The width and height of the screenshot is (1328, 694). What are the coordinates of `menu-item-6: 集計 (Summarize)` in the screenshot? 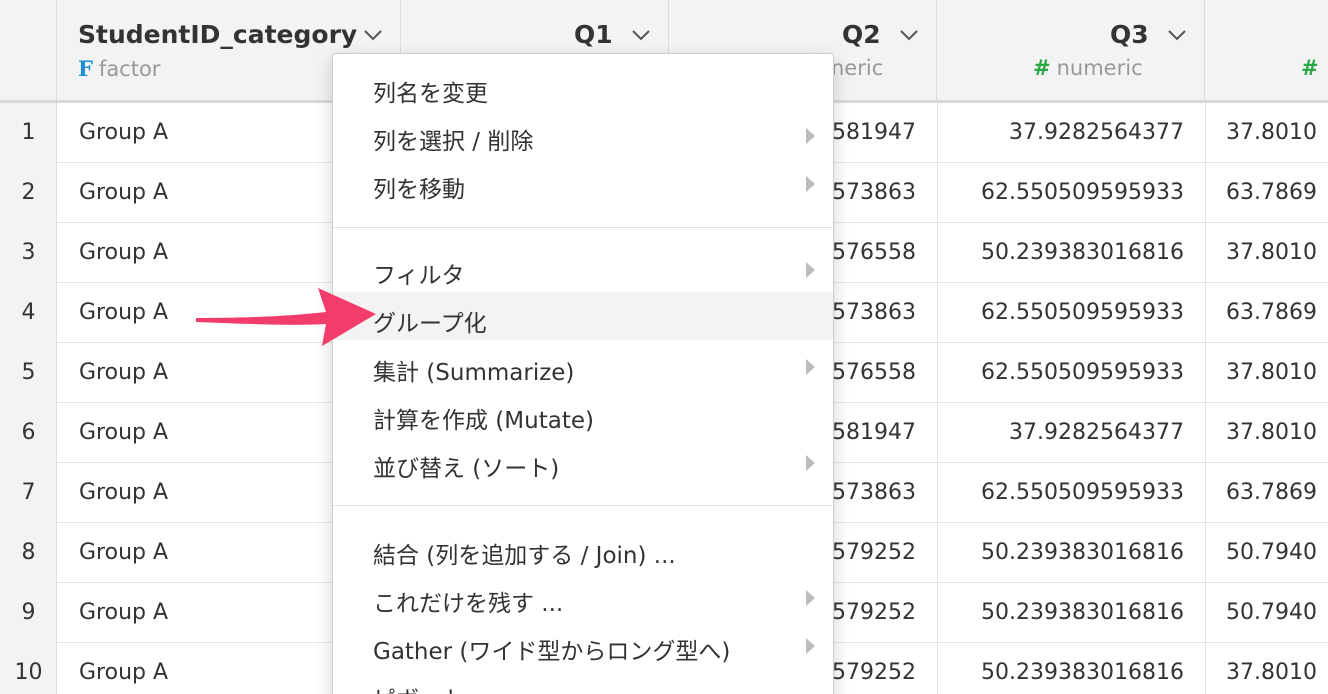 It's located at (583, 365).